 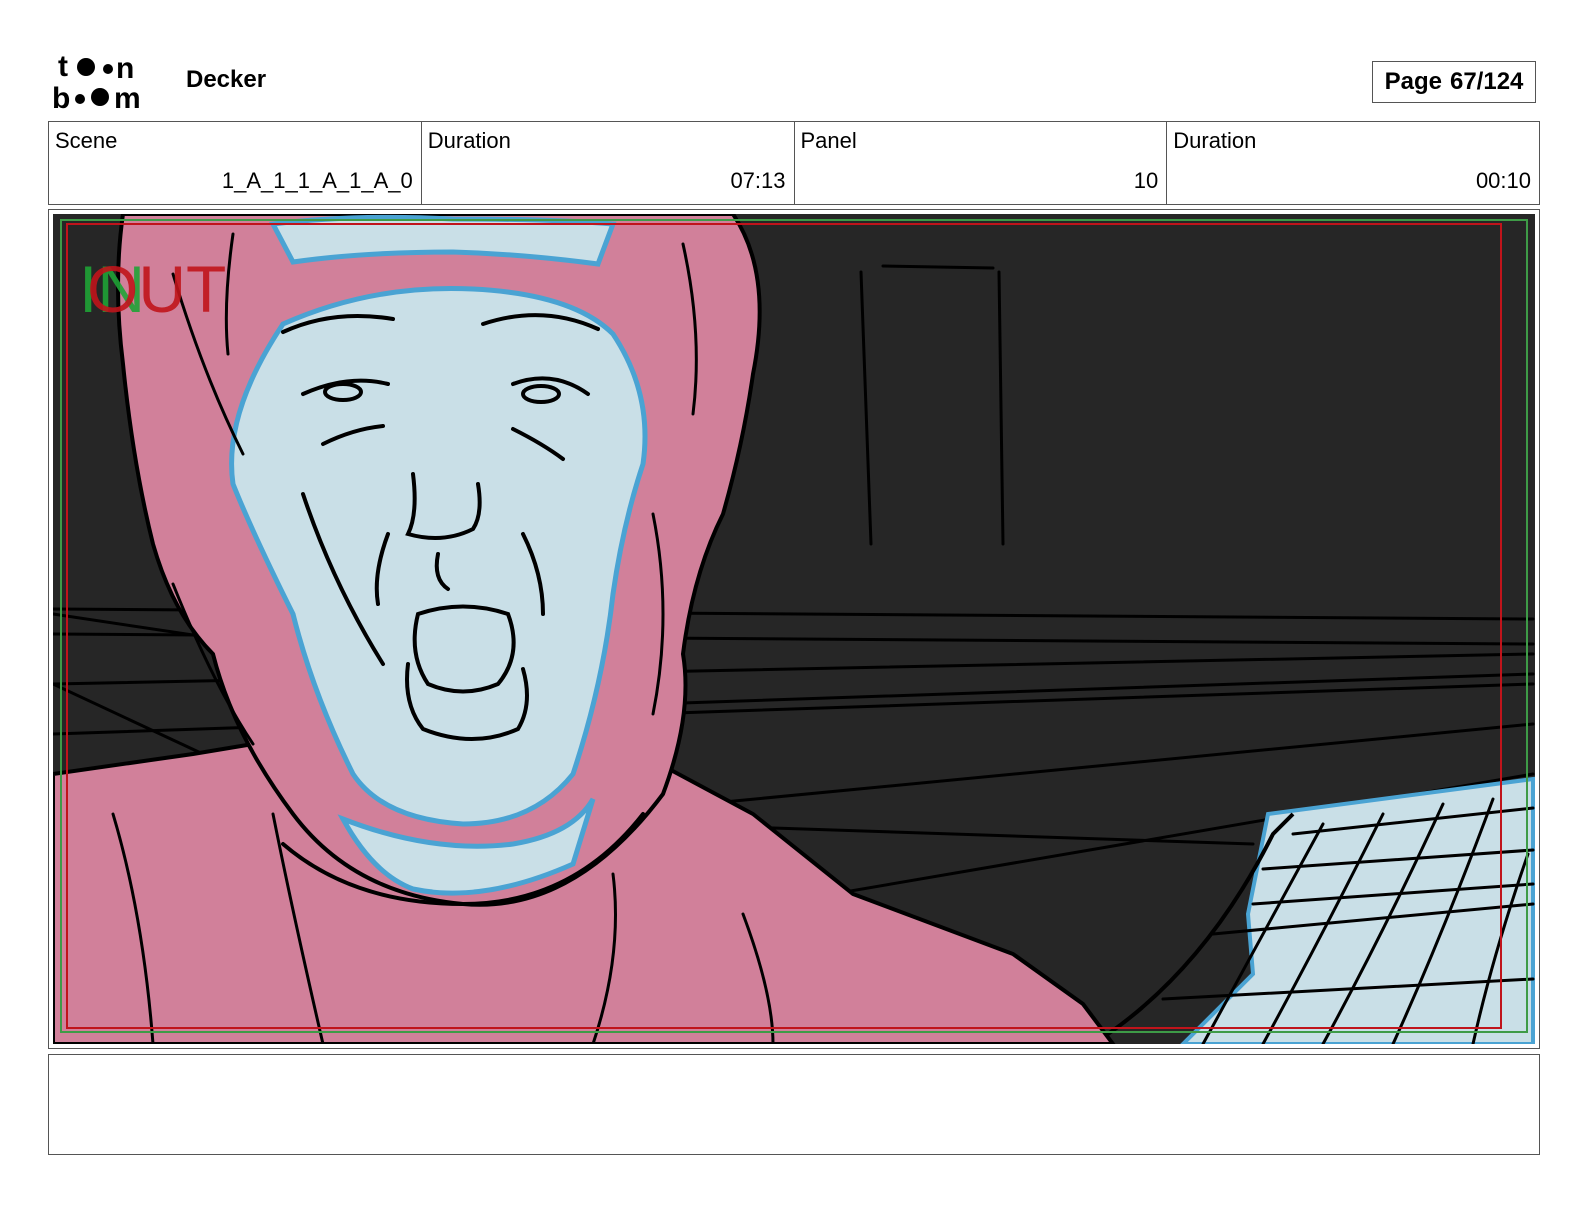 What do you see at coordinates (127, 97) in the screenshot?
I see `svg-text: m` at bounding box center [127, 97].